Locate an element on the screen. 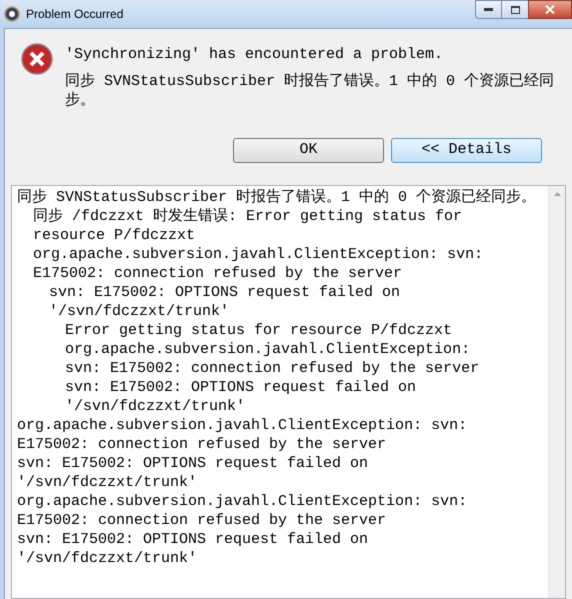 The image size is (572, 599). close-icon is located at coordinates (550, 9).